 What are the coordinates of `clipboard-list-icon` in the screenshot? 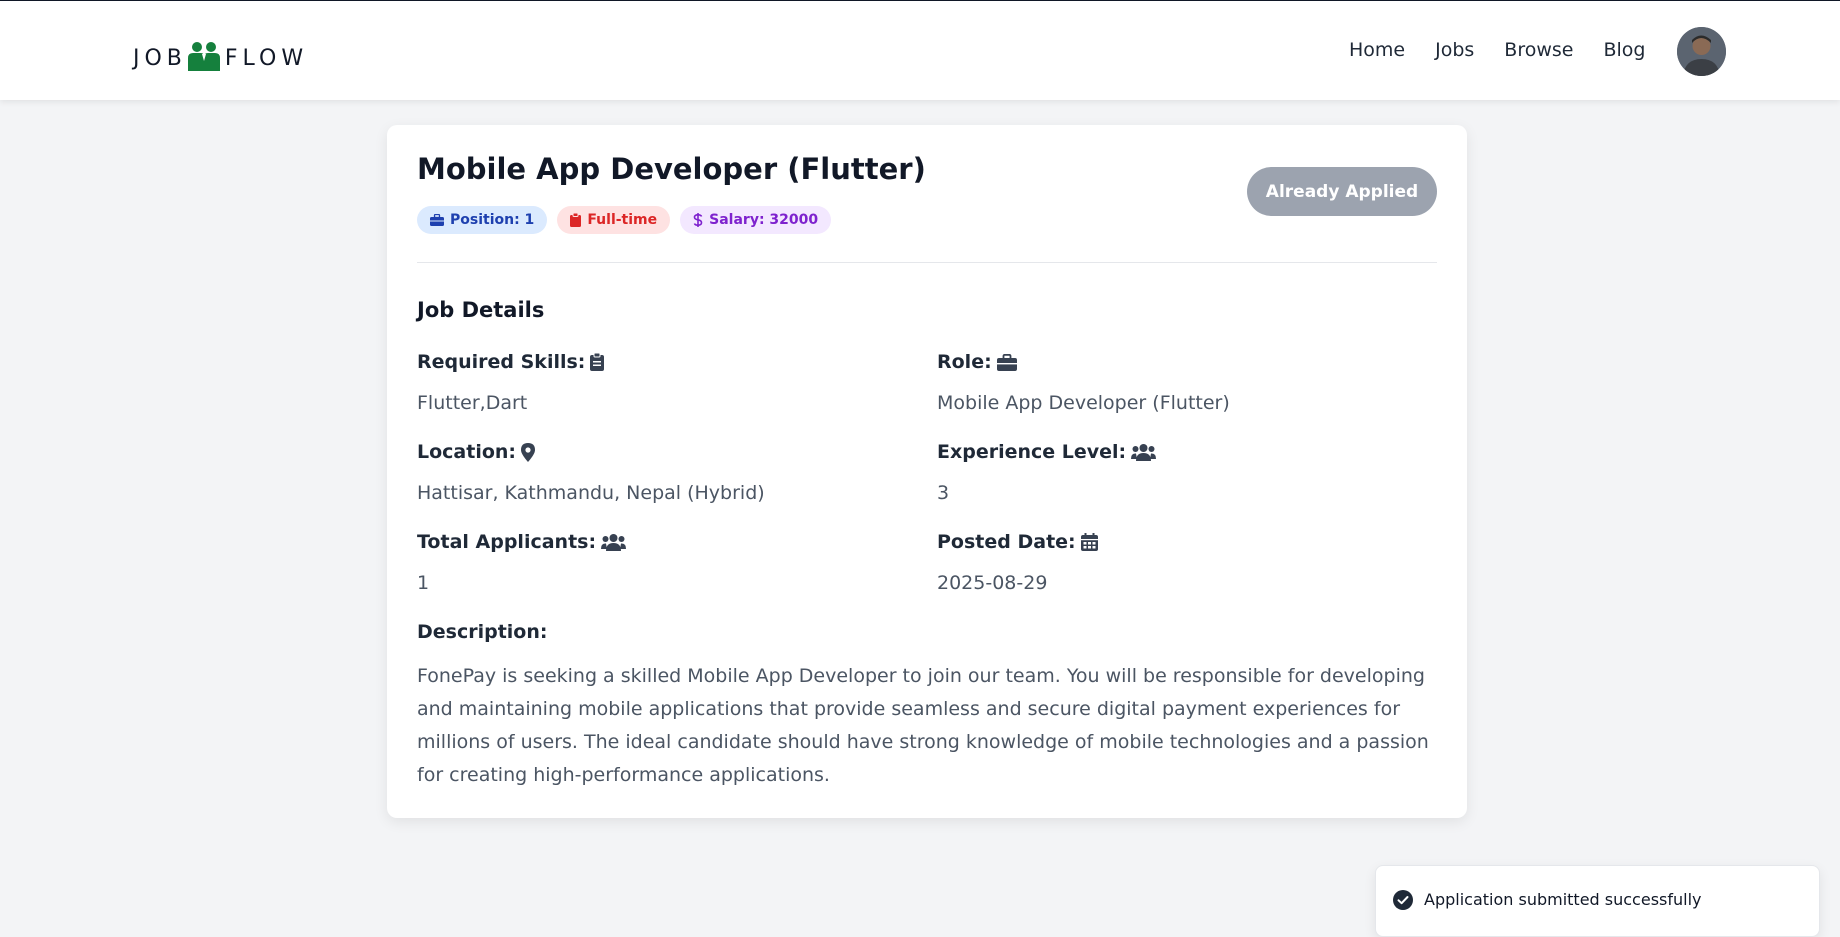 It's located at (597, 362).